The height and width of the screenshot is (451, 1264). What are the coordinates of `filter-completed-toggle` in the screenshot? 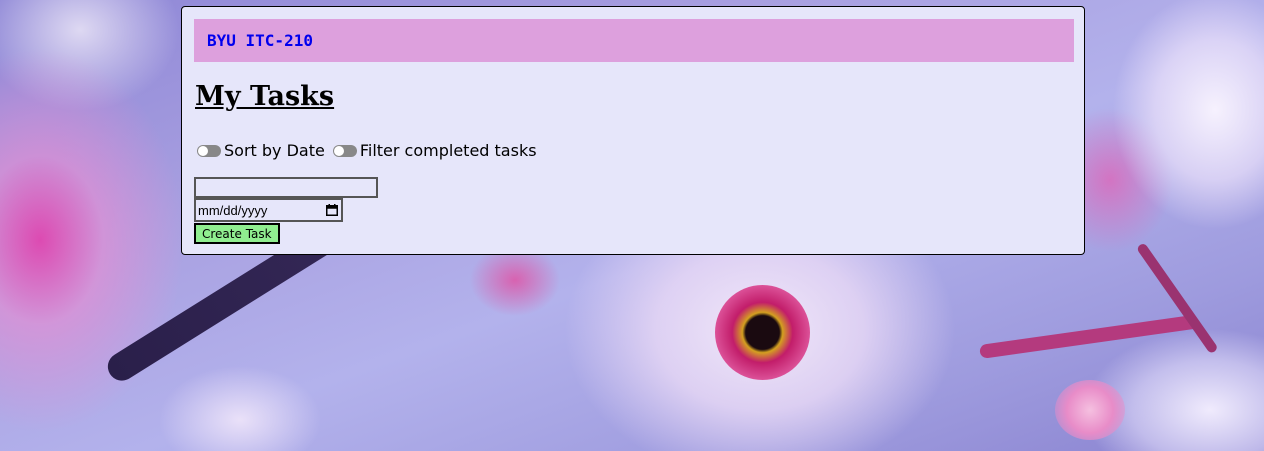 It's located at (344, 150).